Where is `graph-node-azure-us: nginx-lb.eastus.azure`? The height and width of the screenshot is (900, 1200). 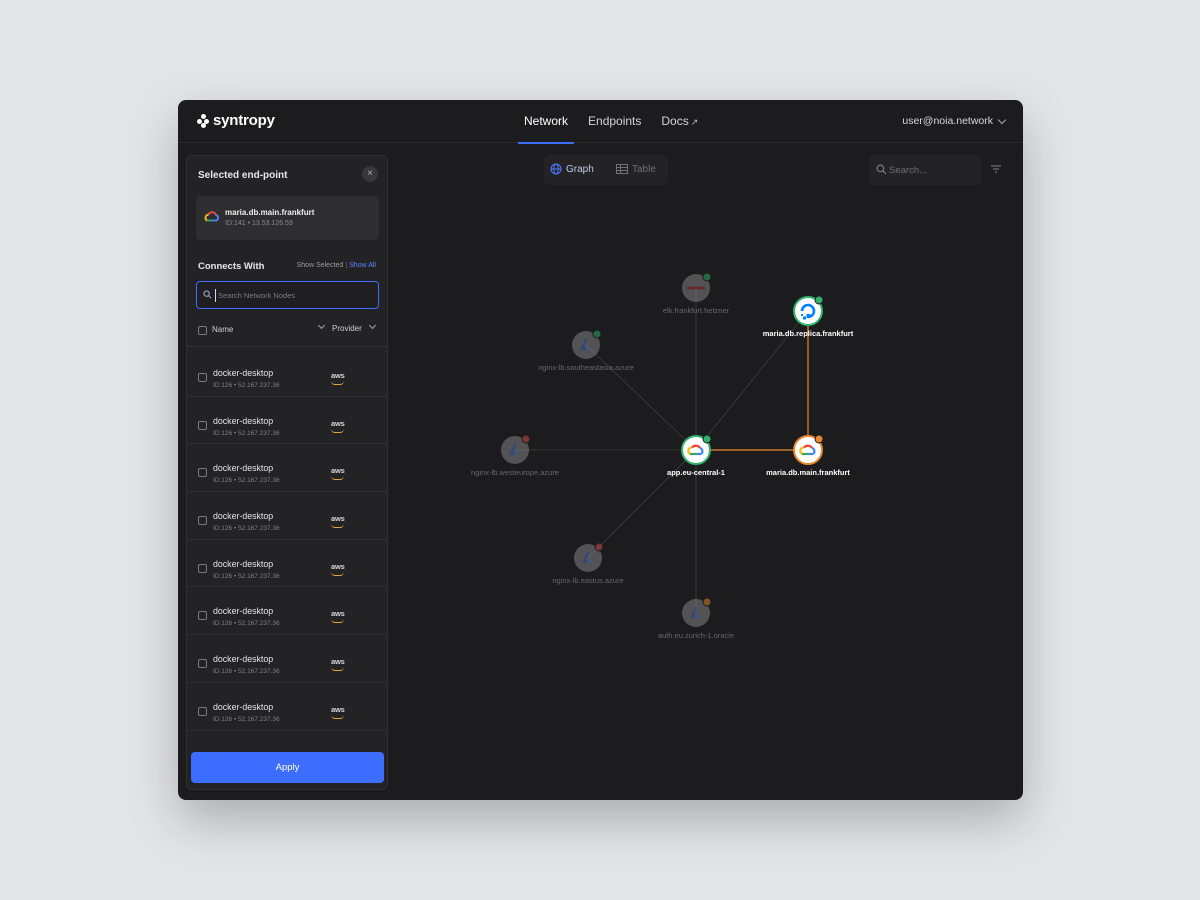 graph-node-azure-us: nginx-lb.eastus.azure is located at coordinates (588, 563).